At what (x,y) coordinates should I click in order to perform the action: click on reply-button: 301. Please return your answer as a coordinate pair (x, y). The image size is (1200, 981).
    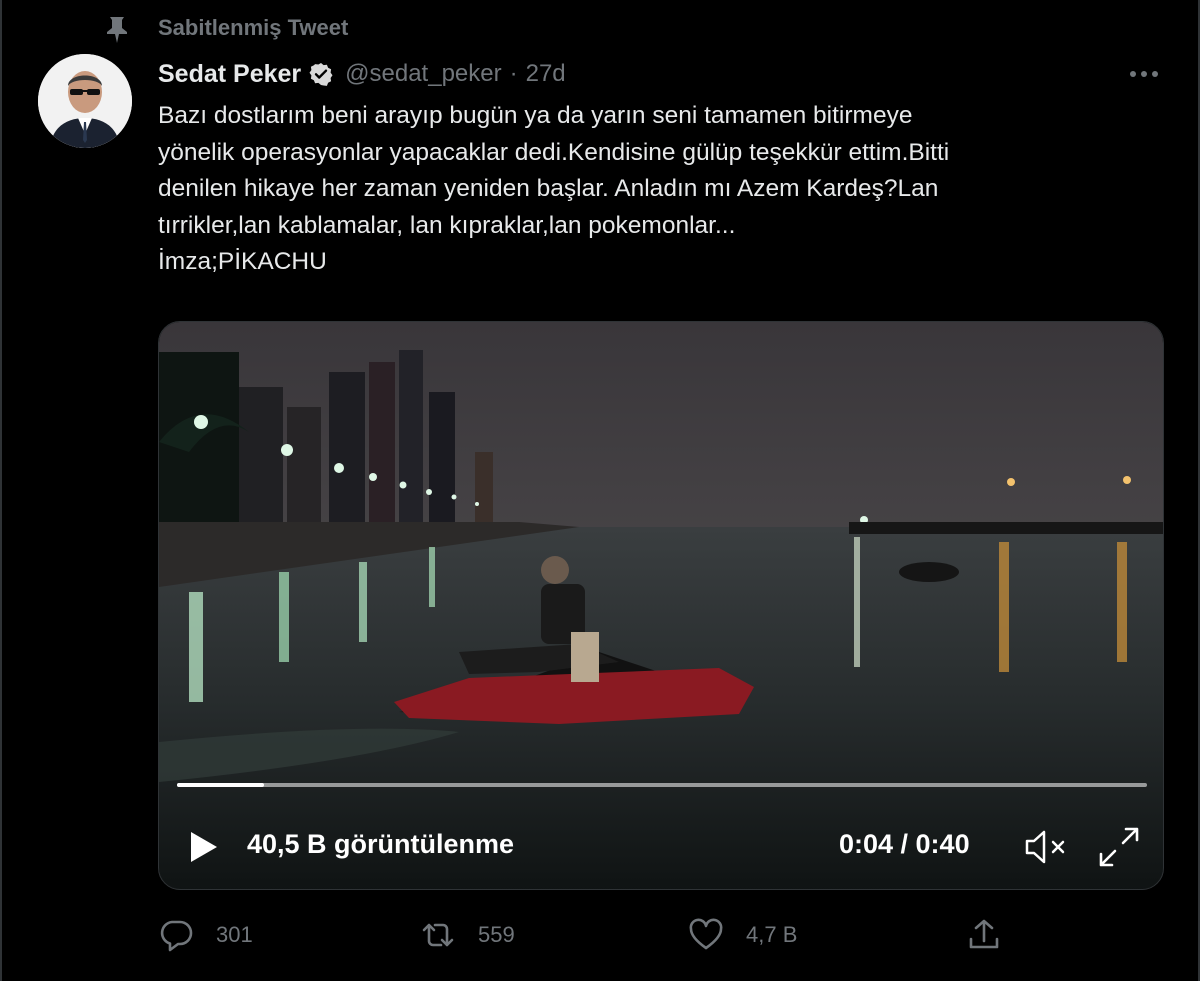
    Looking at the image, I should click on (205, 935).